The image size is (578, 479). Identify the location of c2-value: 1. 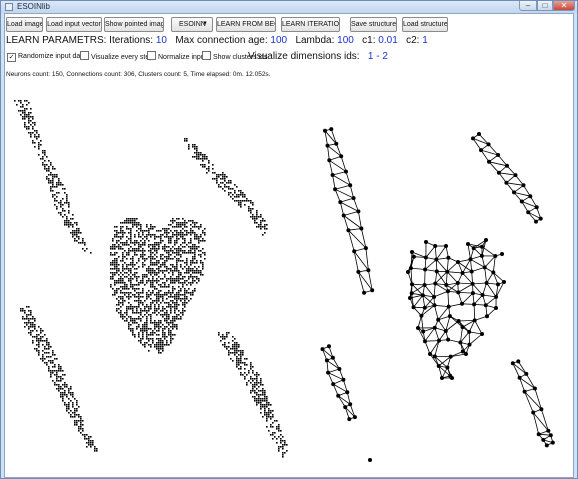
(425, 40).